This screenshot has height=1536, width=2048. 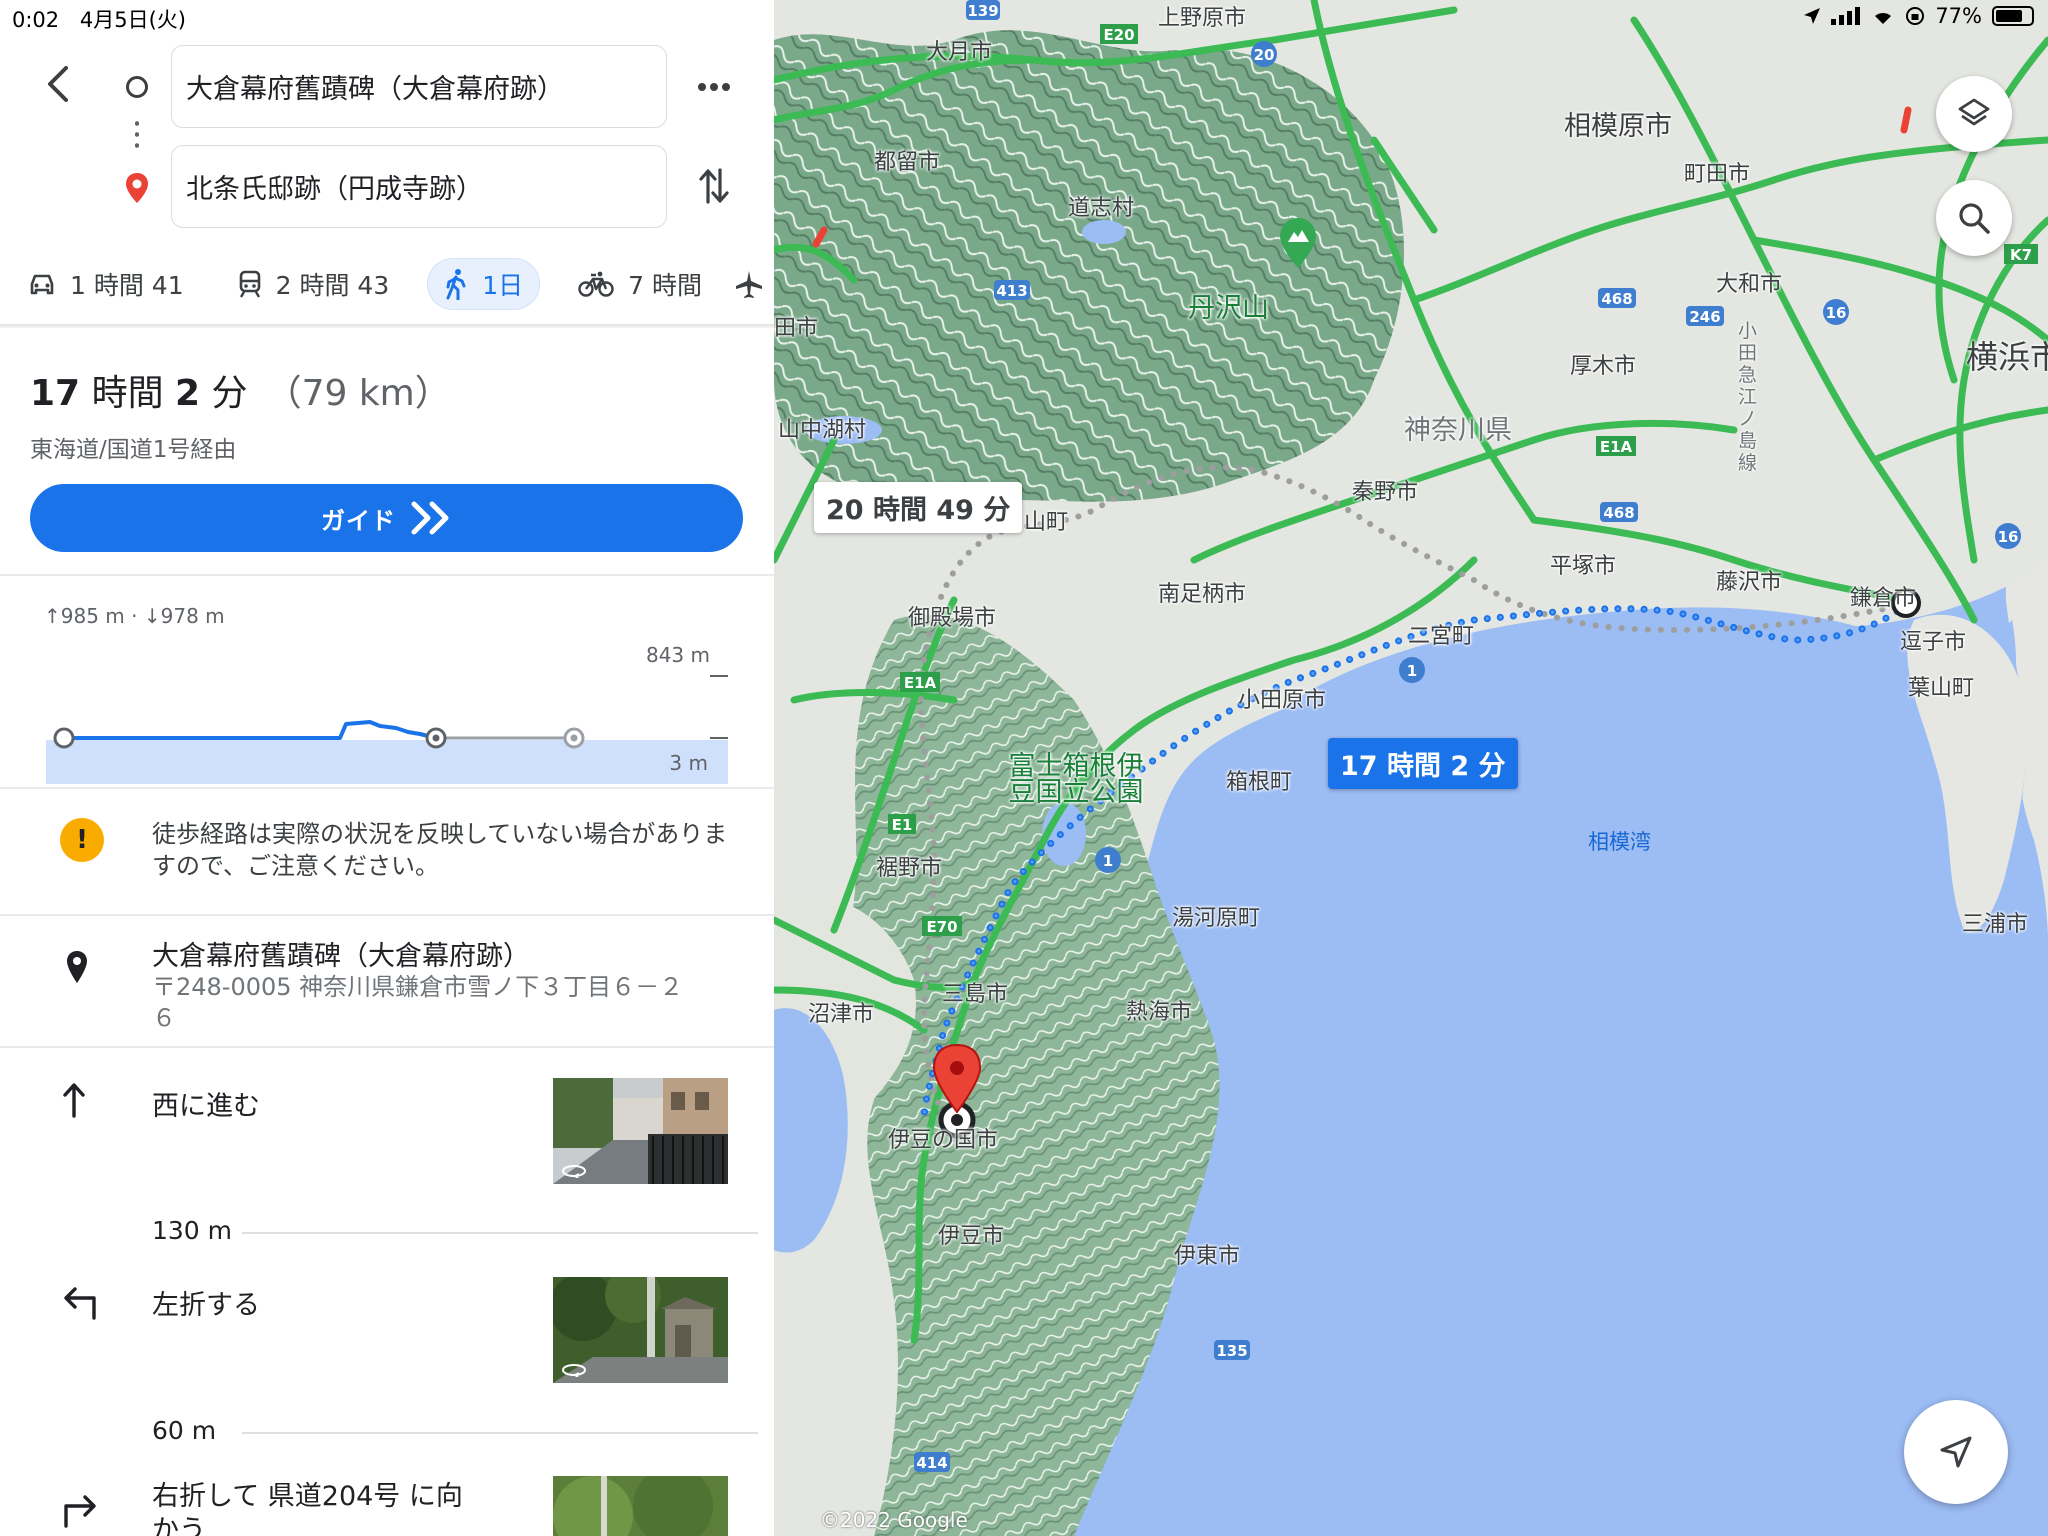 What do you see at coordinates (192, 1230) in the screenshot?
I see `step-distance: 130 m` at bounding box center [192, 1230].